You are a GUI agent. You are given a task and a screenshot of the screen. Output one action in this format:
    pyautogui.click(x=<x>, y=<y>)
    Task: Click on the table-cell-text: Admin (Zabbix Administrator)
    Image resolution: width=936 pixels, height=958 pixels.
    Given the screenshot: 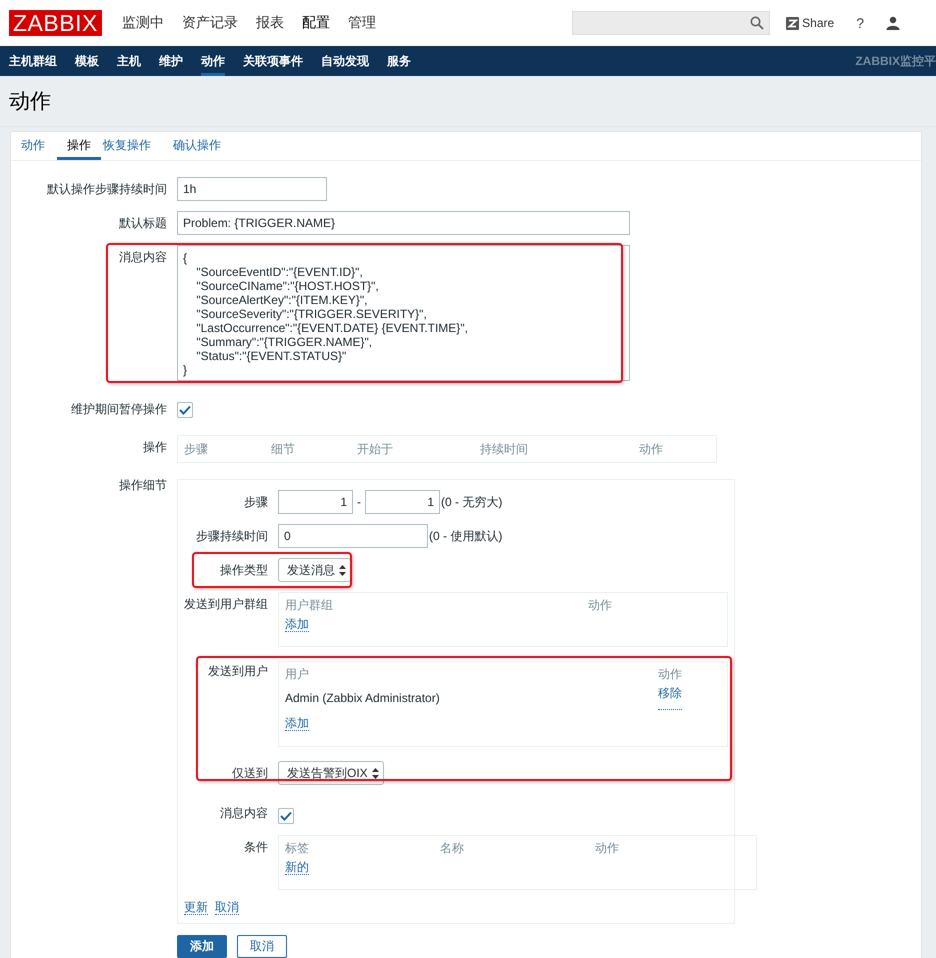 What is the action you would take?
    pyautogui.click(x=363, y=698)
    